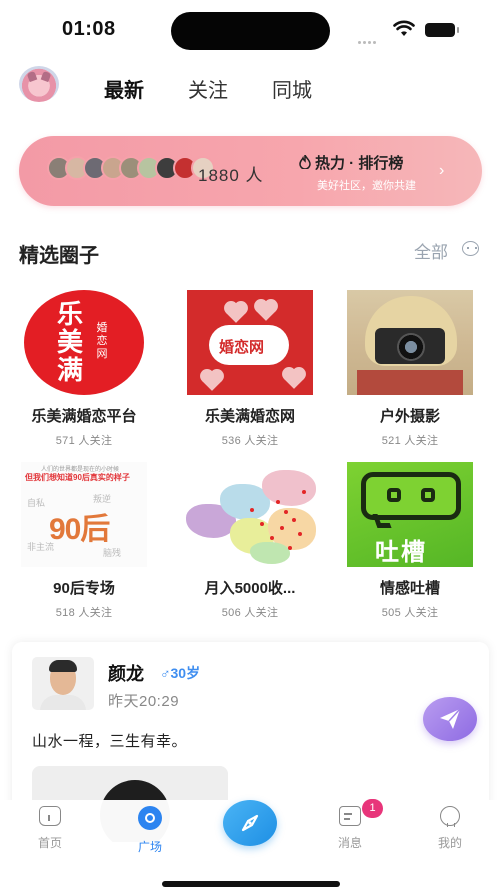  Describe the element at coordinates (124, 88) in the screenshot. I see `tab-latest: 最新` at that location.